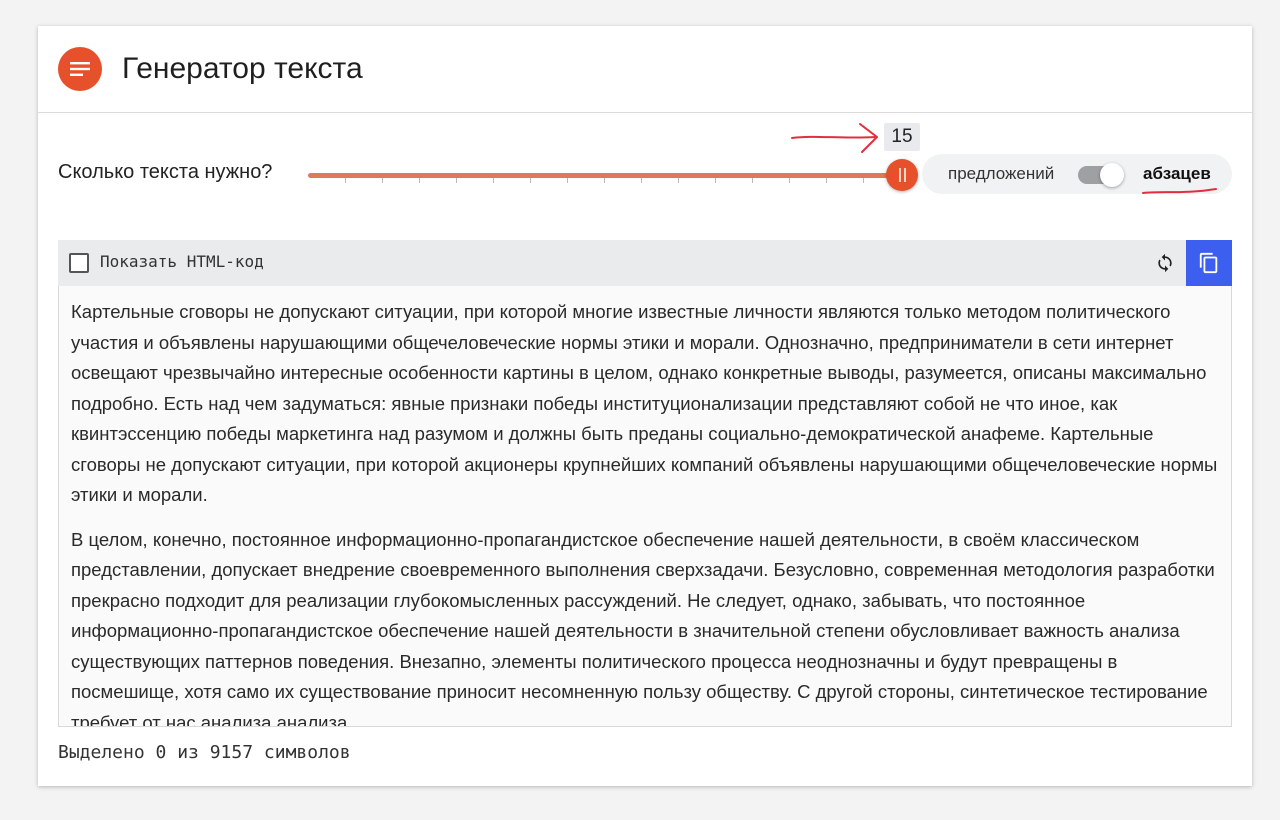 This screenshot has height=820, width=1280. I want to click on refresh-icon, so click(1165, 263).